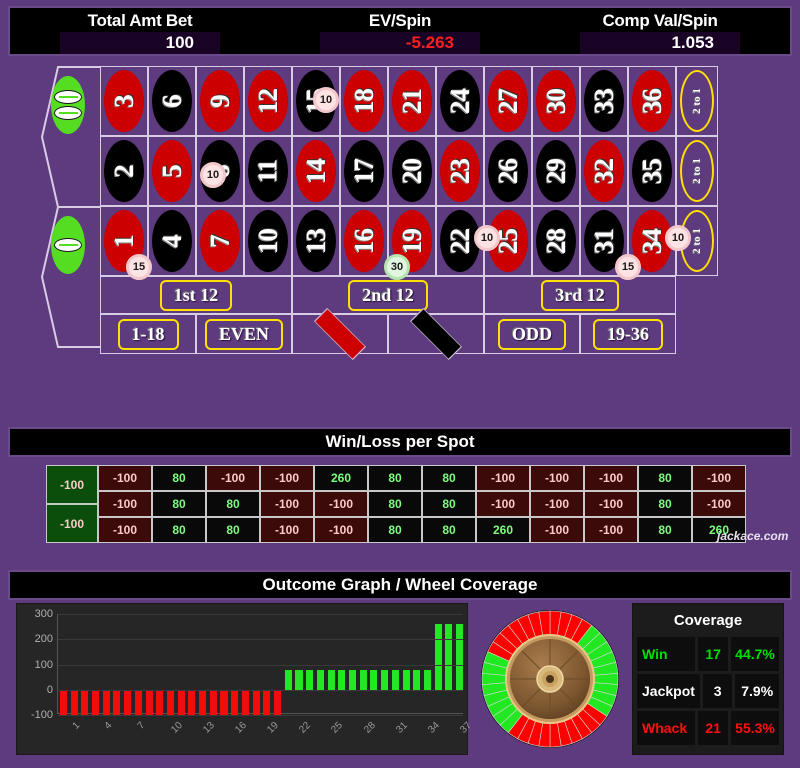 This screenshot has width=800, height=768. Describe the element at coordinates (316, 241) in the screenshot. I see `number-cell-13: 13` at that location.